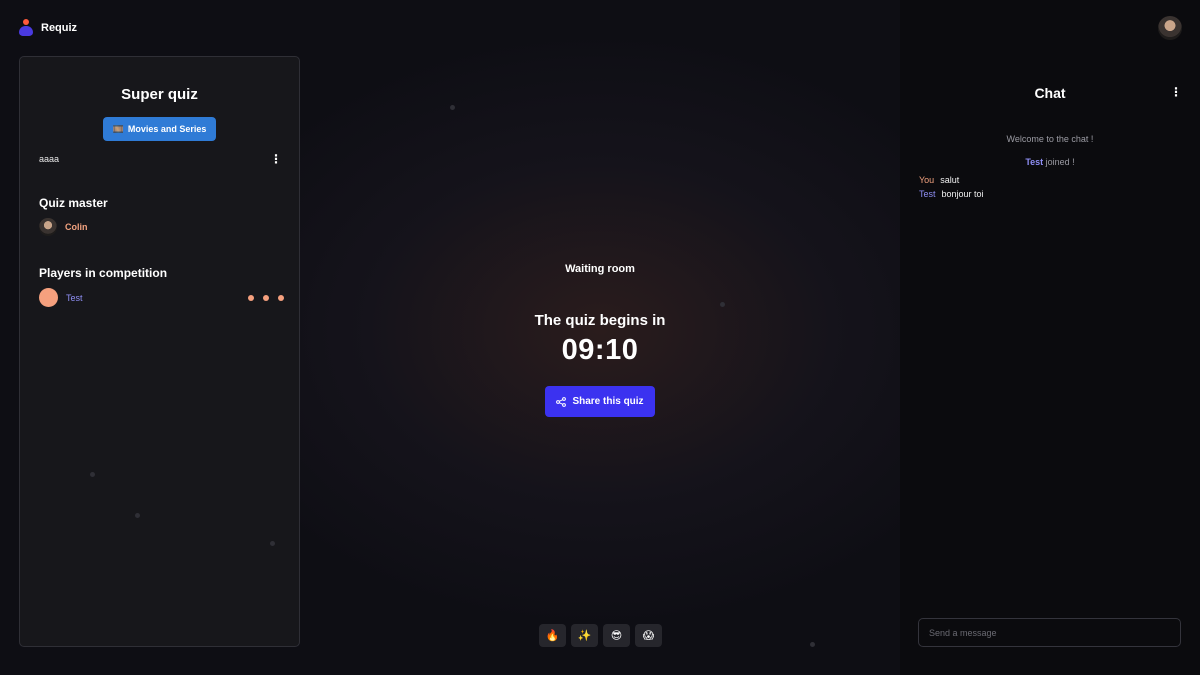 This screenshot has height=675, width=1200. What do you see at coordinates (74, 297) in the screenshot?
I see `player-name: Test` at bounding box center [74, 297].